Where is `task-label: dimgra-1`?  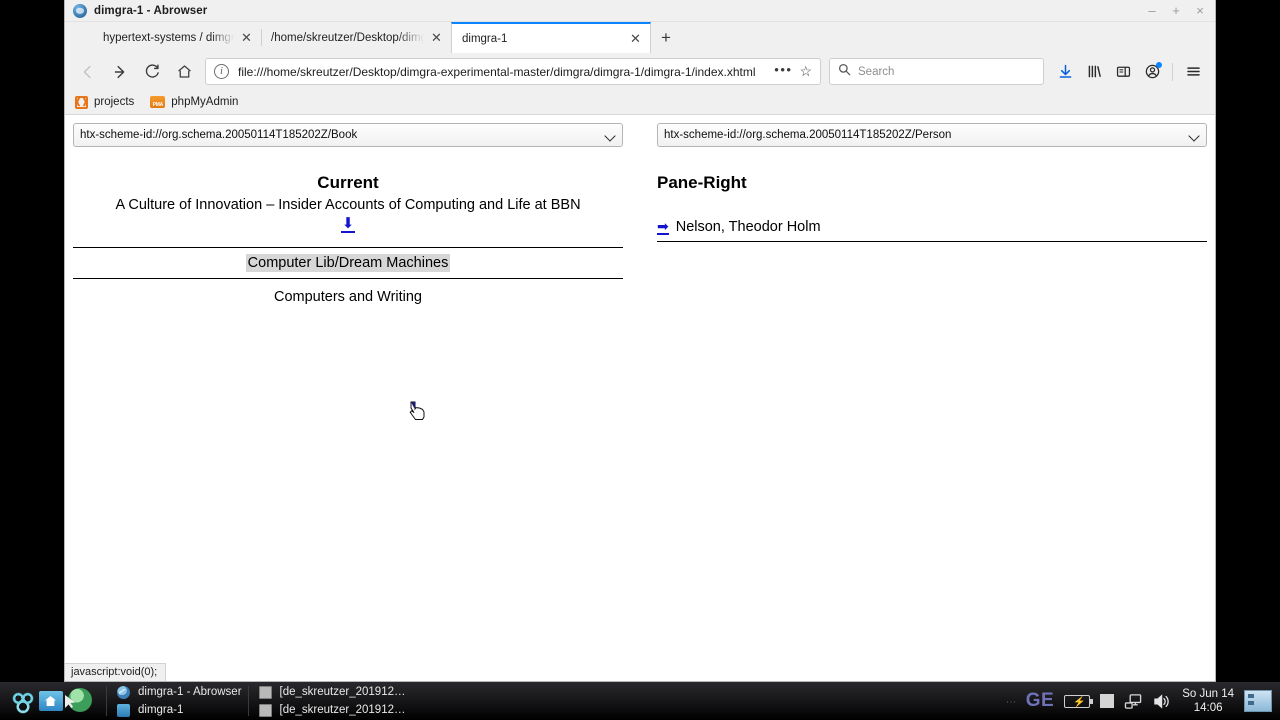 task-label: dimgra-1 is located at coordinates (161, 710).